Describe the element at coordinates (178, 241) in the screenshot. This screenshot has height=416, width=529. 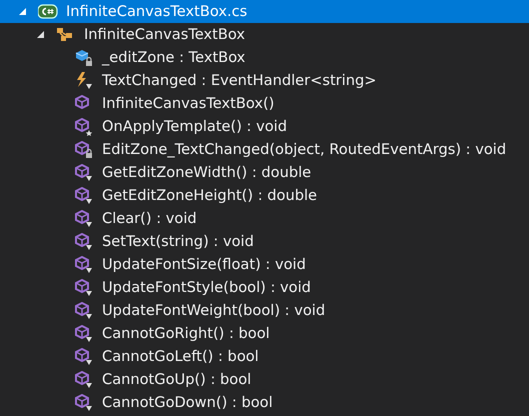
I see `tree-item-label: SetText(string) : void` at that location.